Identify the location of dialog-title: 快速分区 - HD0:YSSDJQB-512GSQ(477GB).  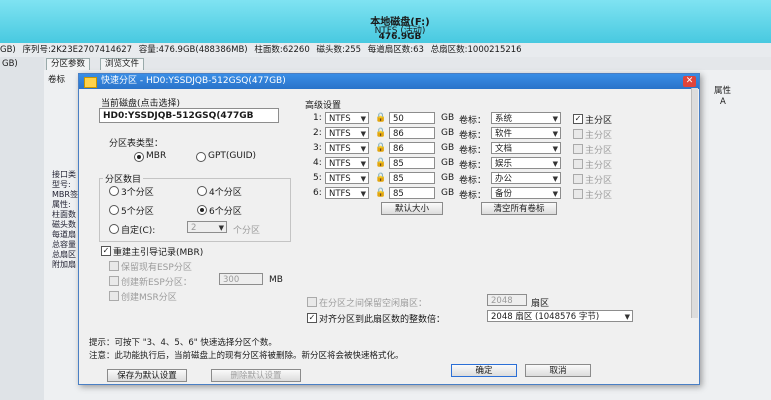
(193, 81).